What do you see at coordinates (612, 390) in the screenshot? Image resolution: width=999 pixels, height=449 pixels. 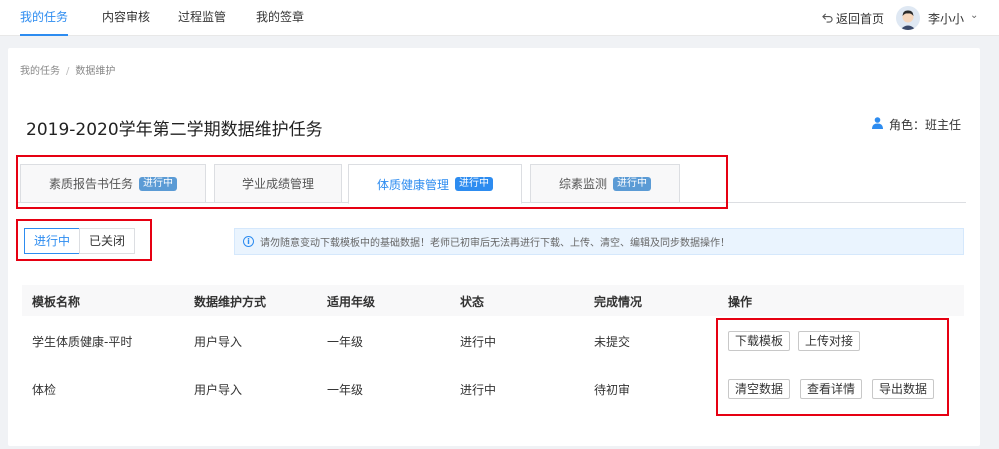 I see `cell-progress: 待初审` at bounding box center [612, 390].